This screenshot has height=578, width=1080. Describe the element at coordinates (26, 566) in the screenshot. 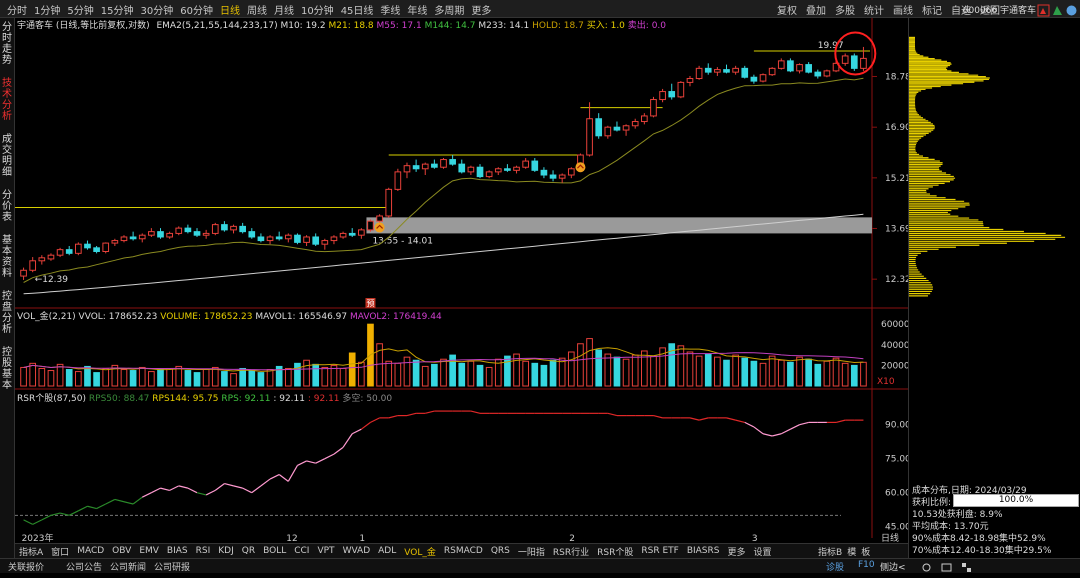

I see `status-item-quote: 关联报价` at that location.